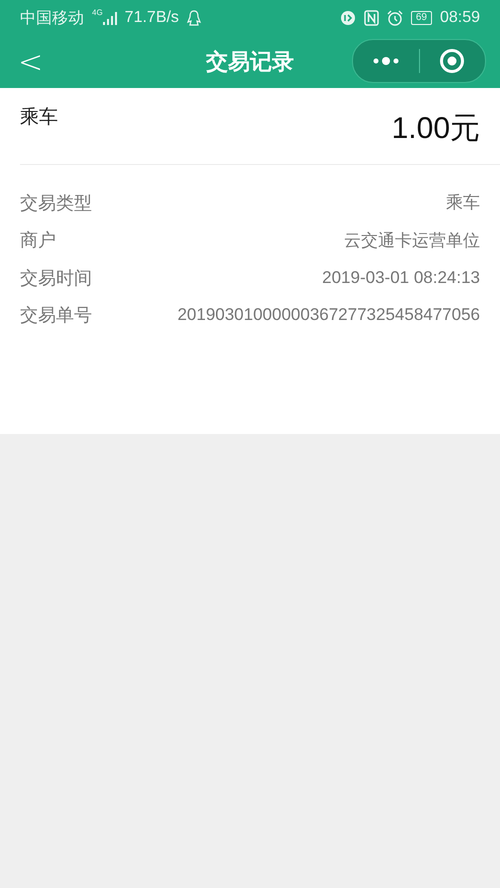 The image size is (500, 888). What do you see at coordinates (463, 203) in the screenshot?
I see `detail-value: 乘车` at bounding box center [463, 203].